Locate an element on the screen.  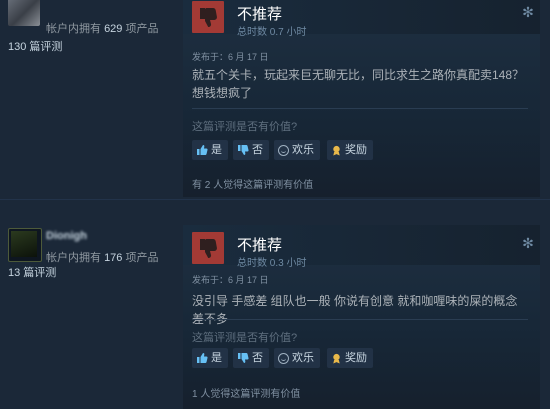
review-separator is located at coordinates (275, 199).